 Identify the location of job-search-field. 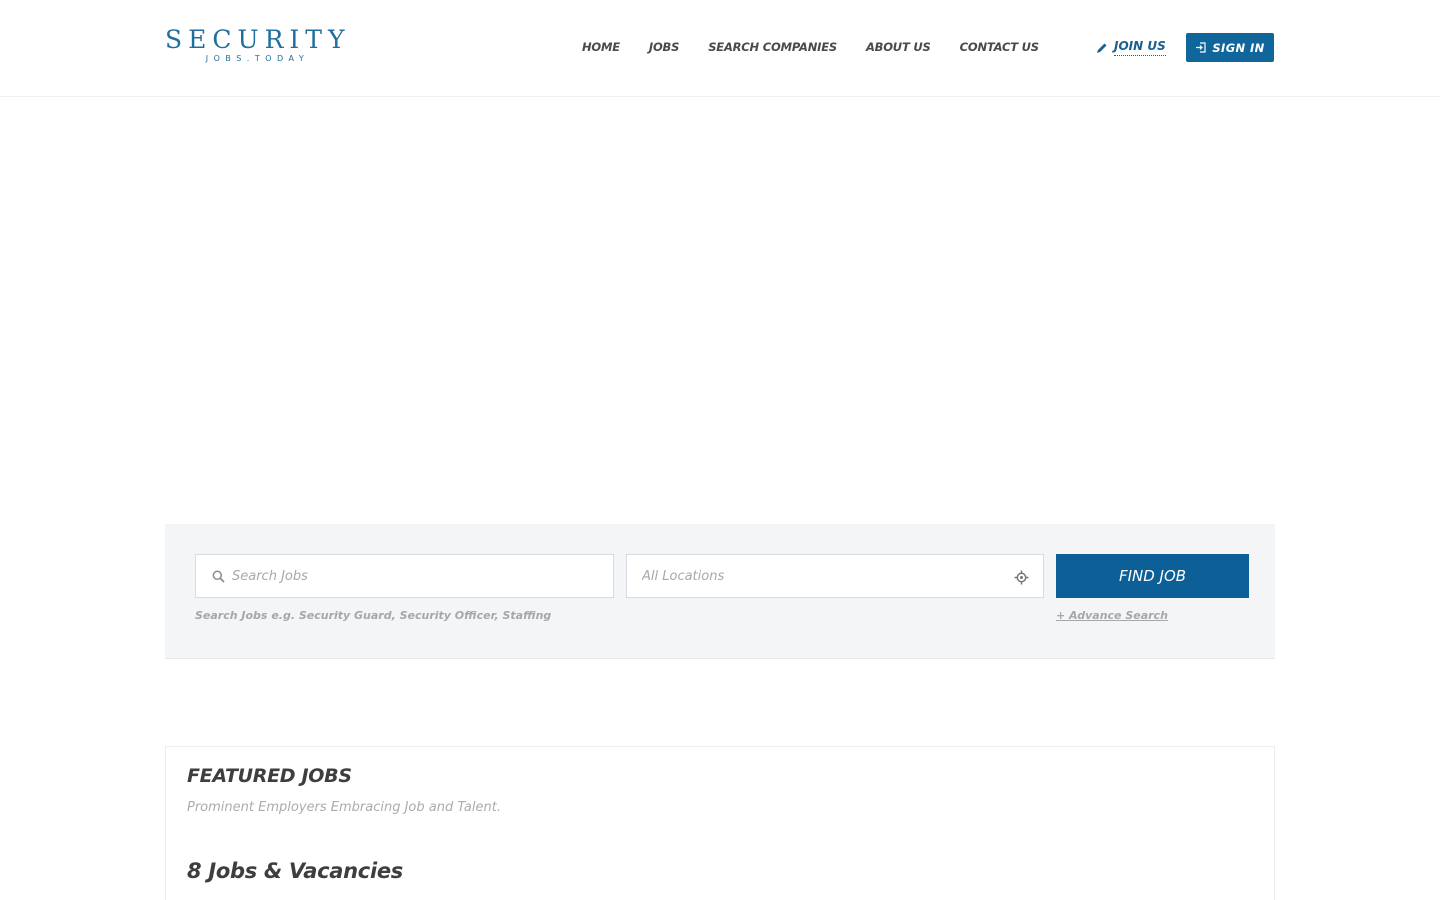
(404, 576).